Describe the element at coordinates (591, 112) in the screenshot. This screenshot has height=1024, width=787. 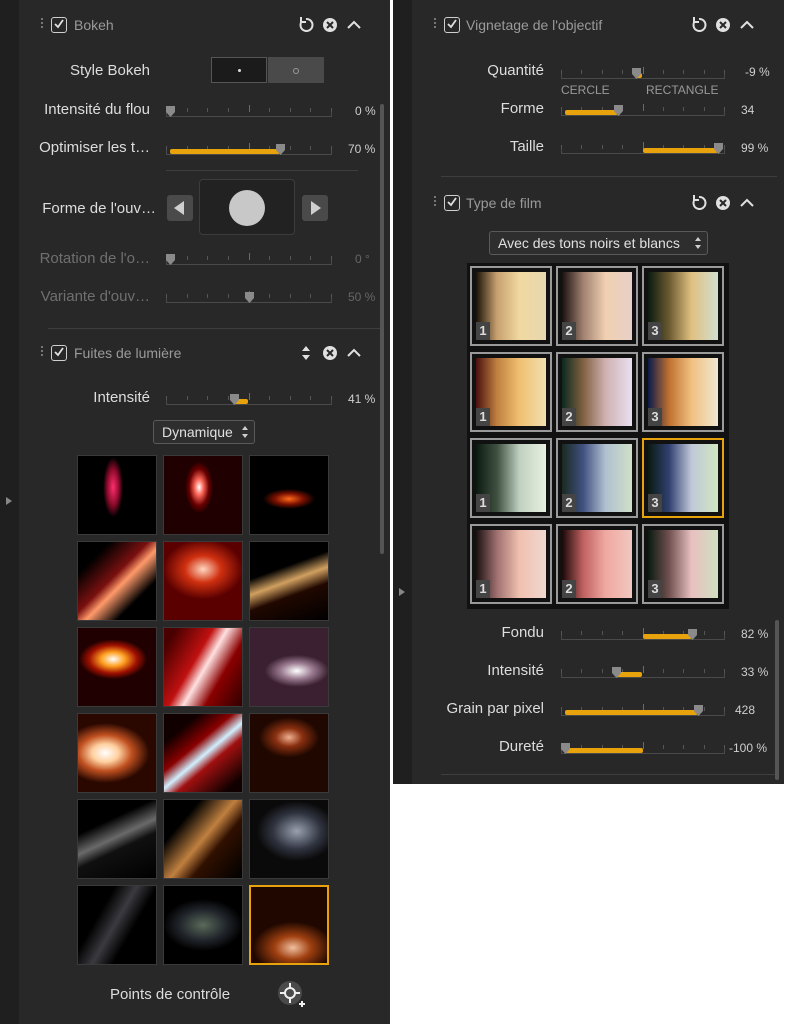
I see `slider-fill` at that location.